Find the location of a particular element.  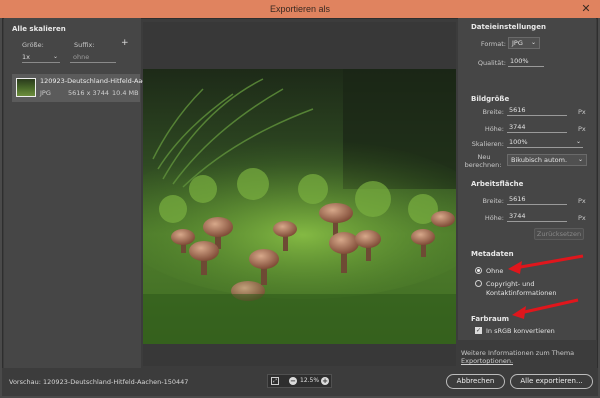

size-select: 1x ⌄ is located at coordinates (41, 58).